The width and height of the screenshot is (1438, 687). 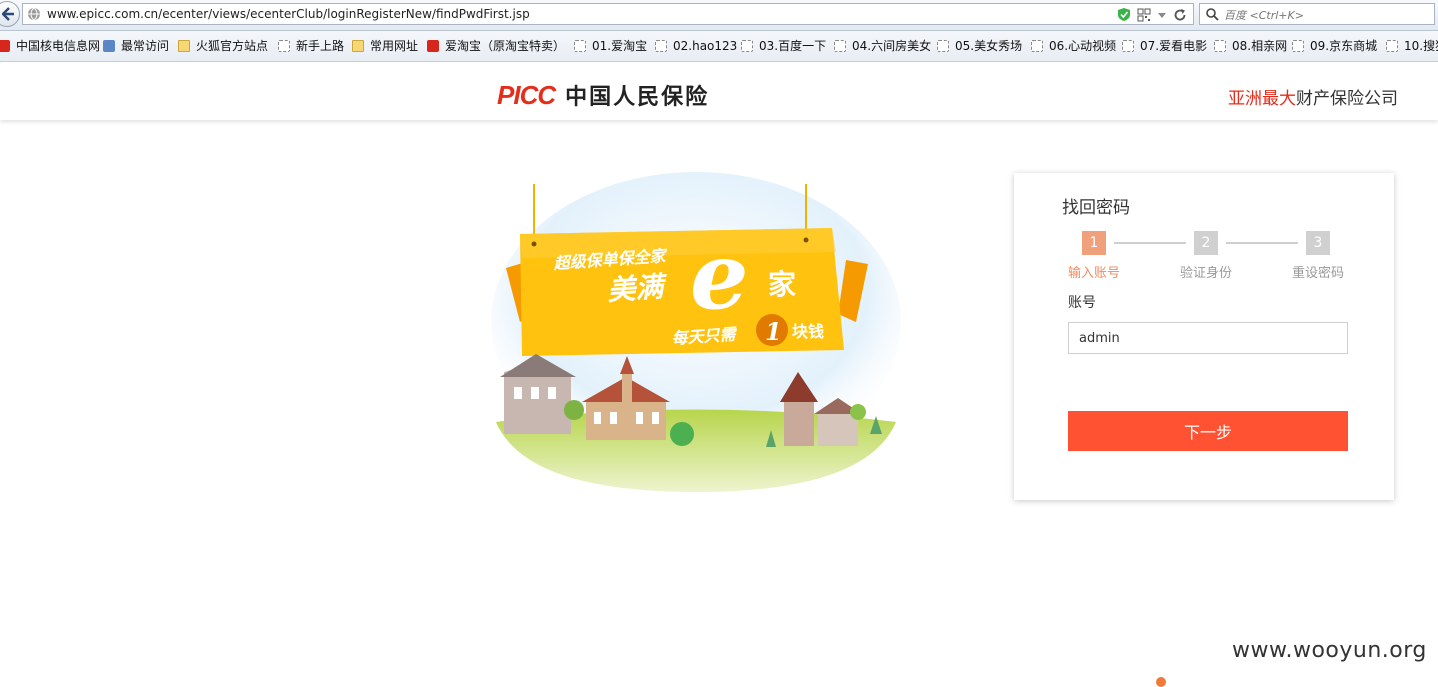 I want to click on step-1-label: 输入账号, so click(x=1094, y=273).